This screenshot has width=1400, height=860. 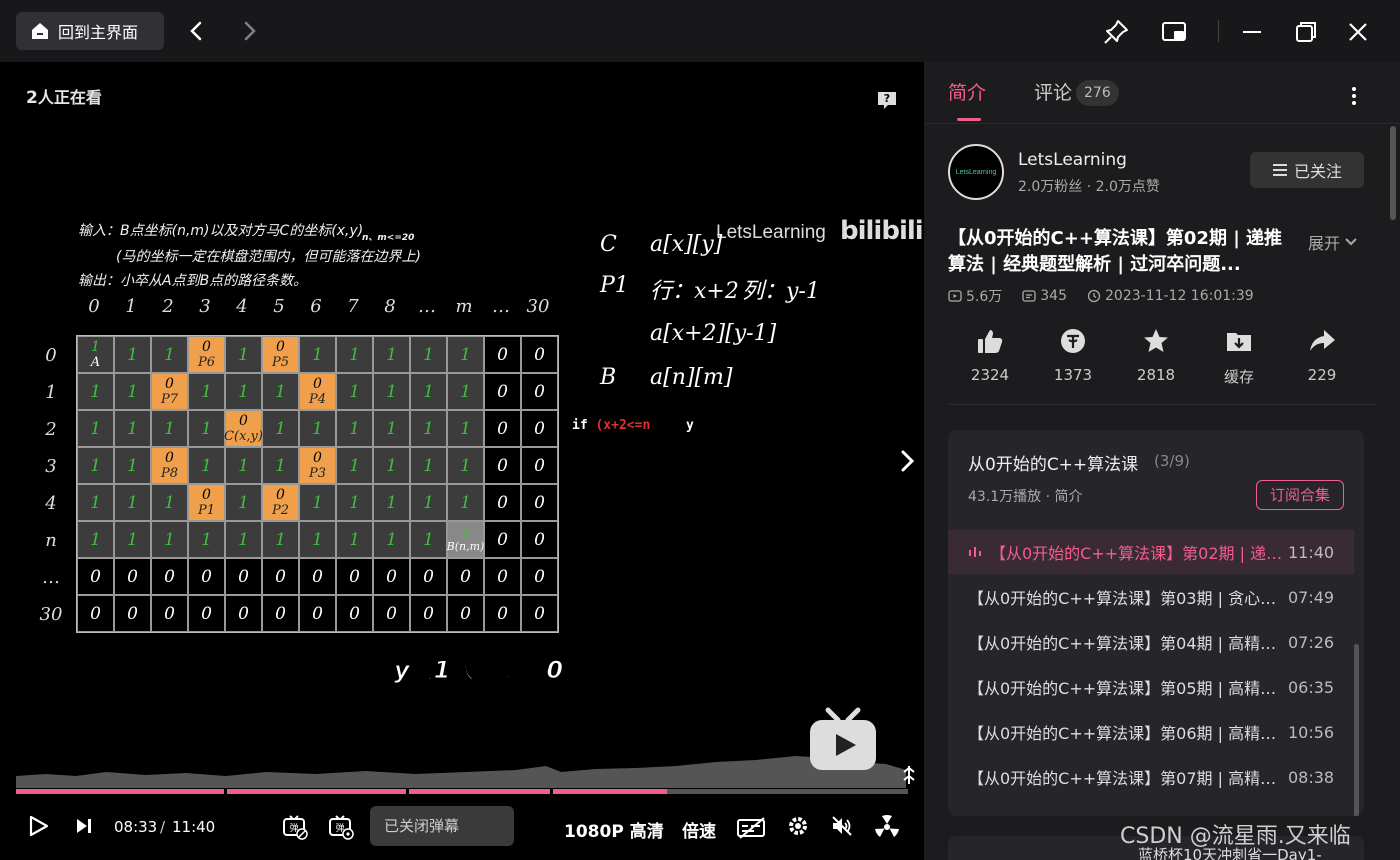 What do you see at coordinates (442, 826) in the screenshot?
I see `danmaku-input: 已关闭弹幕` at bounding box center [442, 826].